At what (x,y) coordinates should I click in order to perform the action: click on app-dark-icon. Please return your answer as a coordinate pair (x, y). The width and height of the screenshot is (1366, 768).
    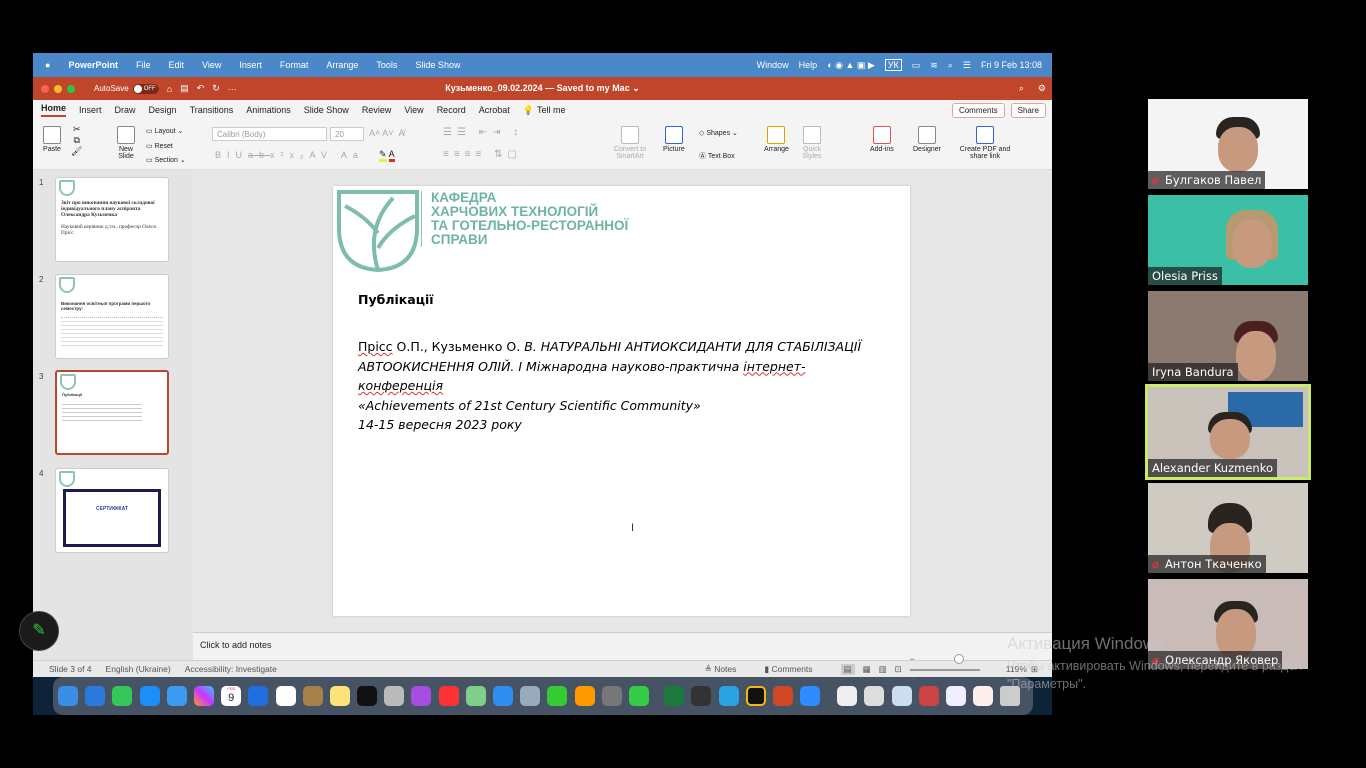
    Looking at the image, I should click on (701, 696).